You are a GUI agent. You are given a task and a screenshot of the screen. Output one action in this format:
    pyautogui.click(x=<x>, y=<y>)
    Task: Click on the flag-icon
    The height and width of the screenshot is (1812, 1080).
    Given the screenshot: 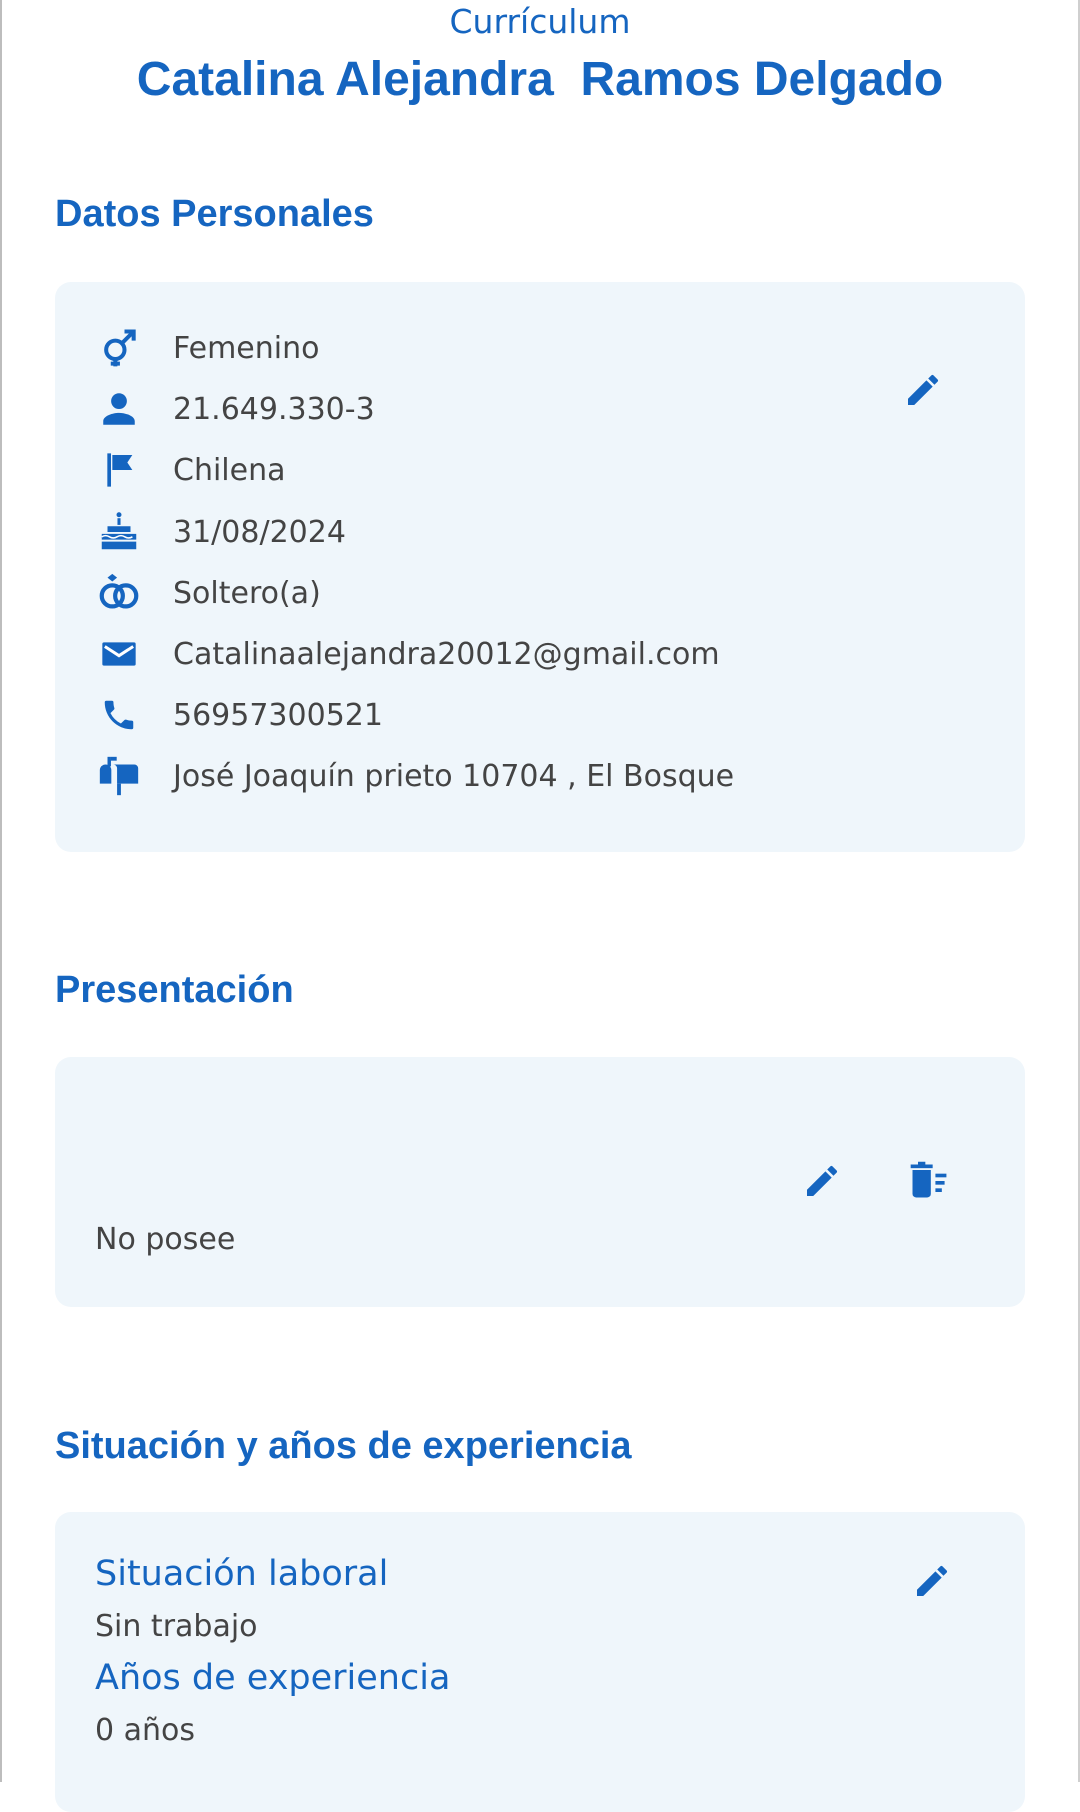 What is the action you would take?
    pyautogui.click(x=119, y=470)
    